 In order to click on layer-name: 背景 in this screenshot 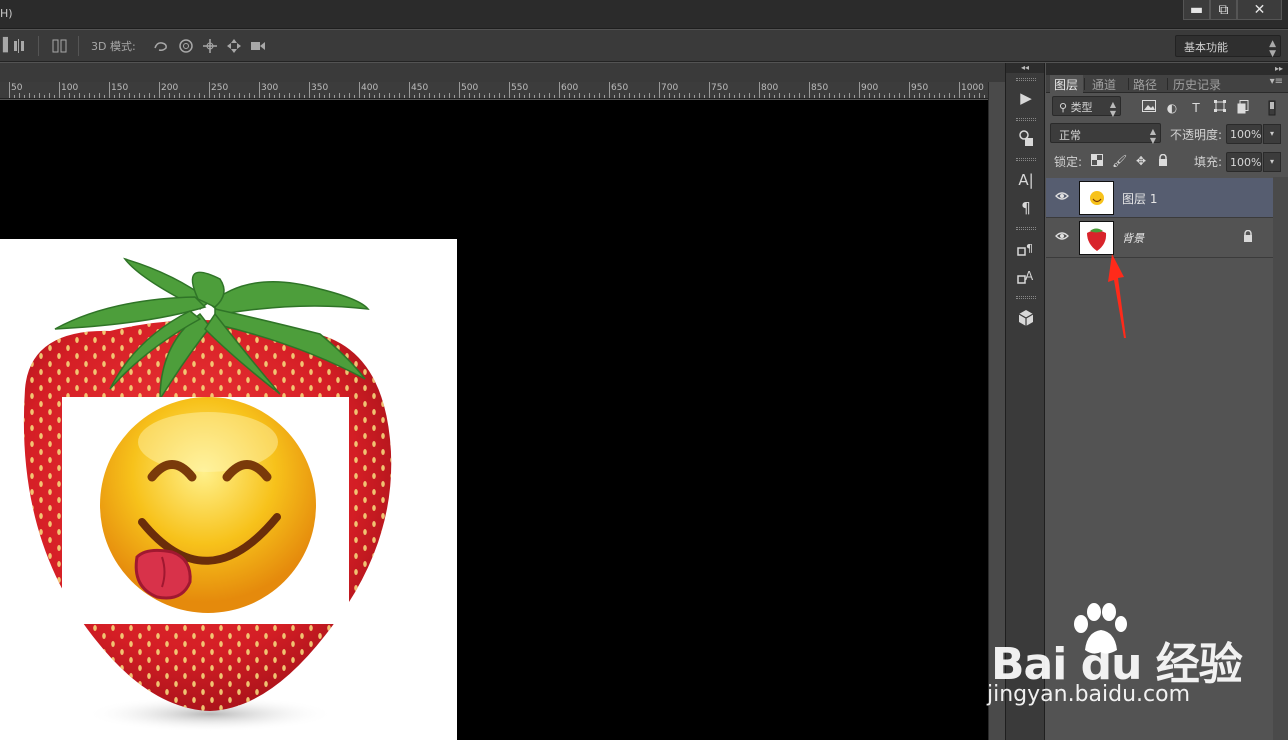, I will do `click(1133, 238)`.